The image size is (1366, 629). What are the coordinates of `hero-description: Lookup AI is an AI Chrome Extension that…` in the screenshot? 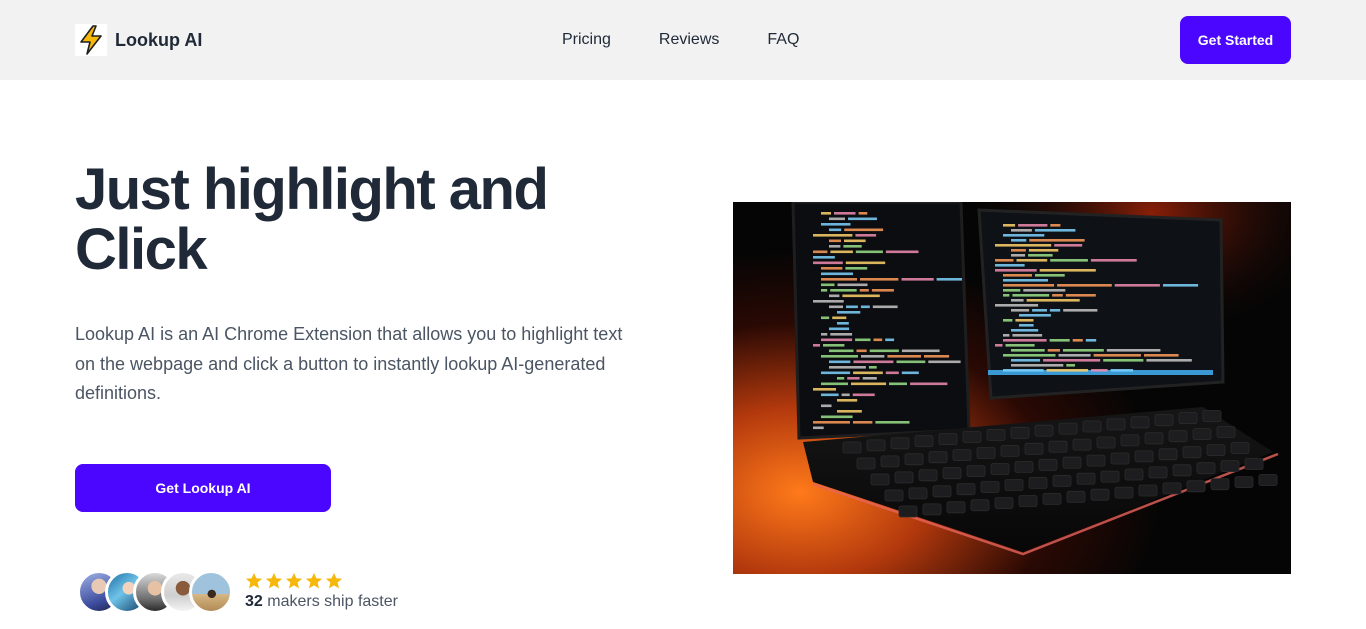 It's located at (349, 363).